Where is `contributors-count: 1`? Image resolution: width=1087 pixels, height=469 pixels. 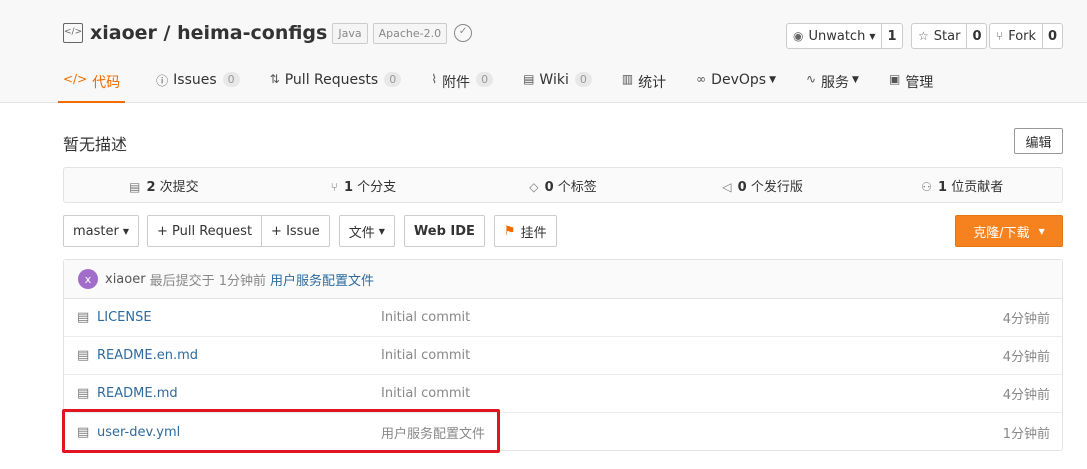
contributors-count: 1 is located at coordinates (943, 187).